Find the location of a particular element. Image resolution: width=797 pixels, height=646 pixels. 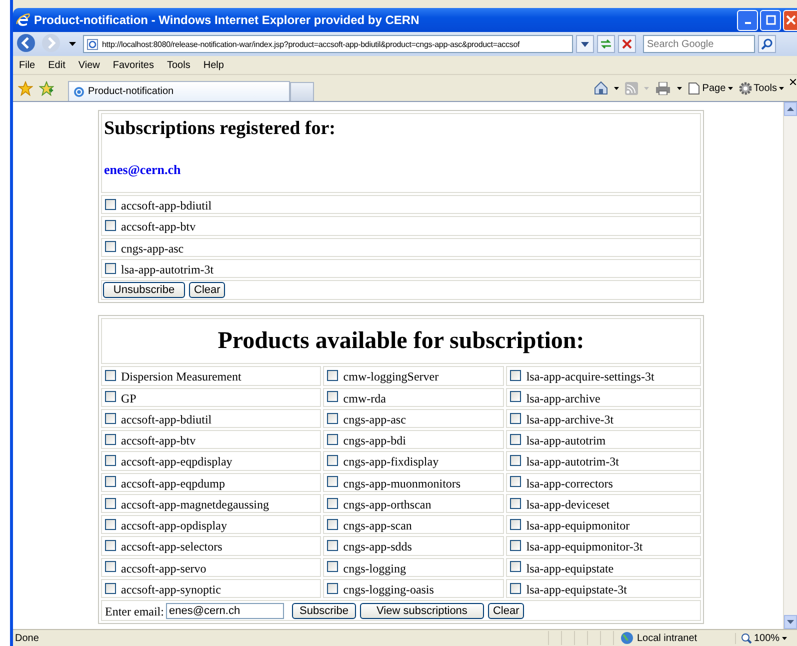

product-label: accsoft-app-synoptic is located at coordinates (171, 589).